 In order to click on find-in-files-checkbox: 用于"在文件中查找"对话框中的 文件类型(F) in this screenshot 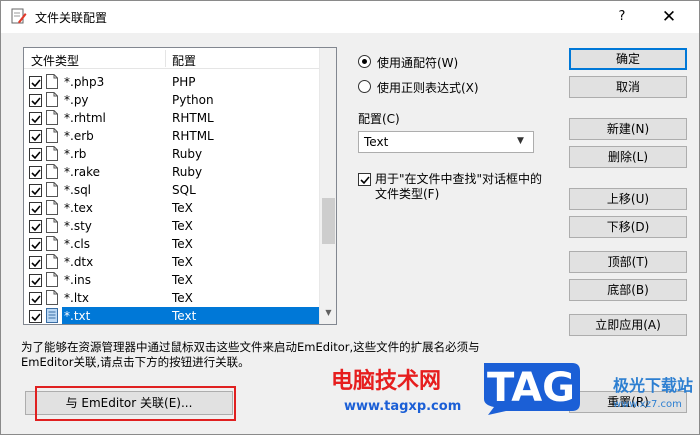, I will do `click(458, 186)`.